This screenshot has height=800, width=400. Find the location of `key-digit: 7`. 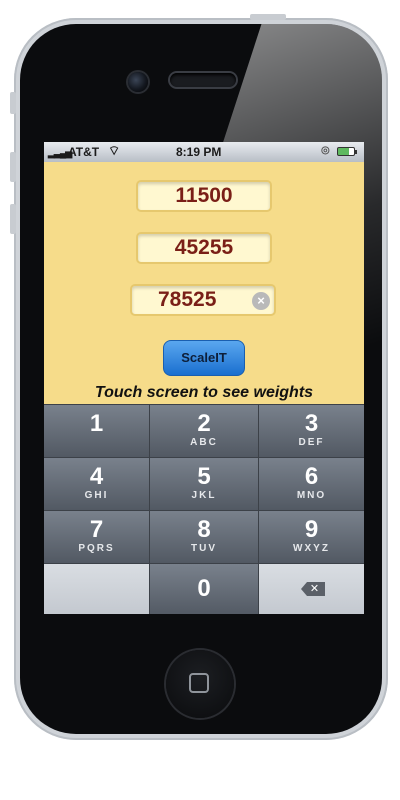

key-digit: 7 is located at coordinates (96, 529).